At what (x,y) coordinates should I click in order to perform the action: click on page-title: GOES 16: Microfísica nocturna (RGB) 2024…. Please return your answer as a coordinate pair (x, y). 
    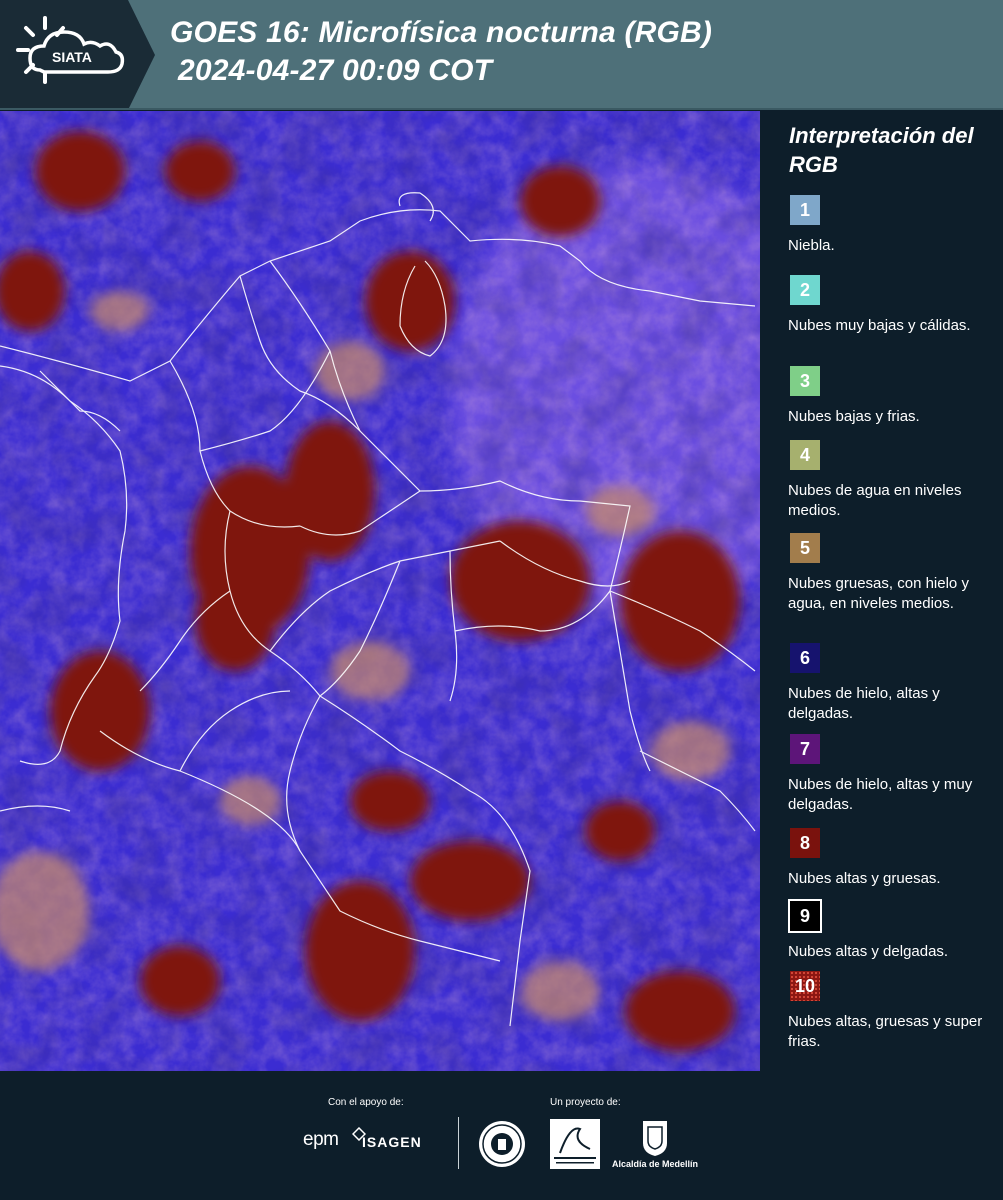
    Looking at the image, I should click on (441, 52).